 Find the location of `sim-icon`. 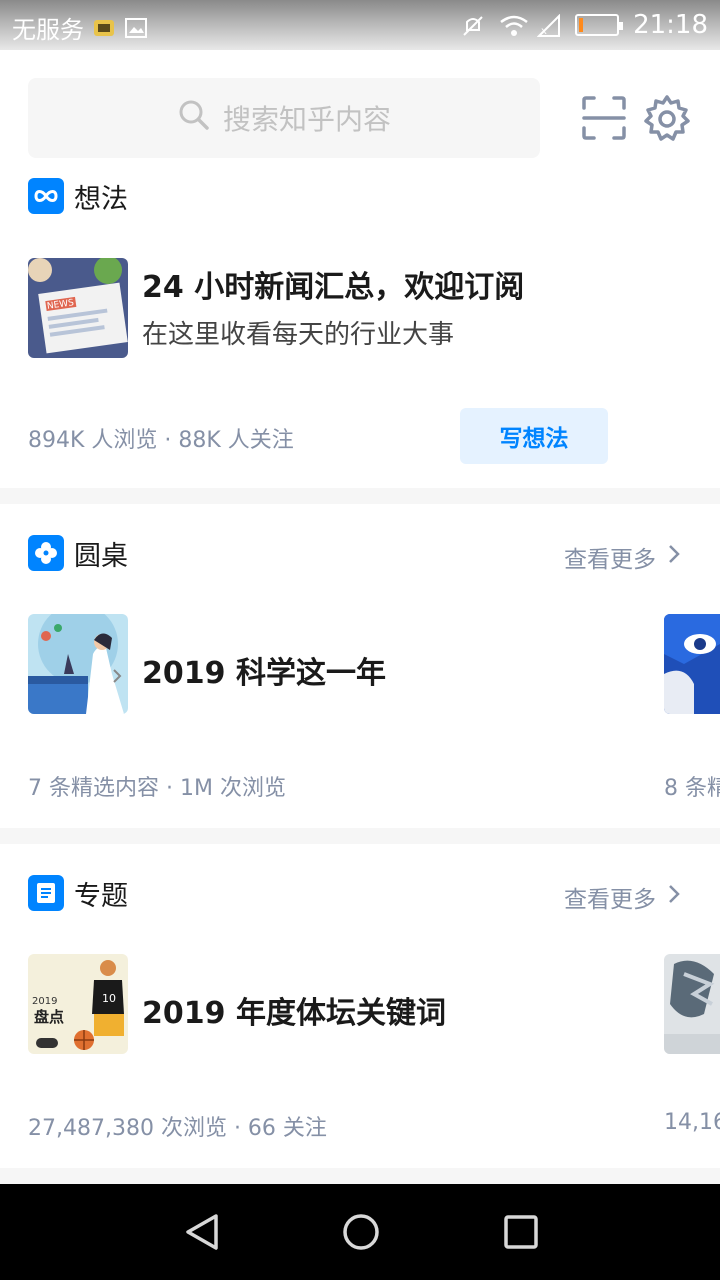

sim-icon is located at coordinates (104, 28).